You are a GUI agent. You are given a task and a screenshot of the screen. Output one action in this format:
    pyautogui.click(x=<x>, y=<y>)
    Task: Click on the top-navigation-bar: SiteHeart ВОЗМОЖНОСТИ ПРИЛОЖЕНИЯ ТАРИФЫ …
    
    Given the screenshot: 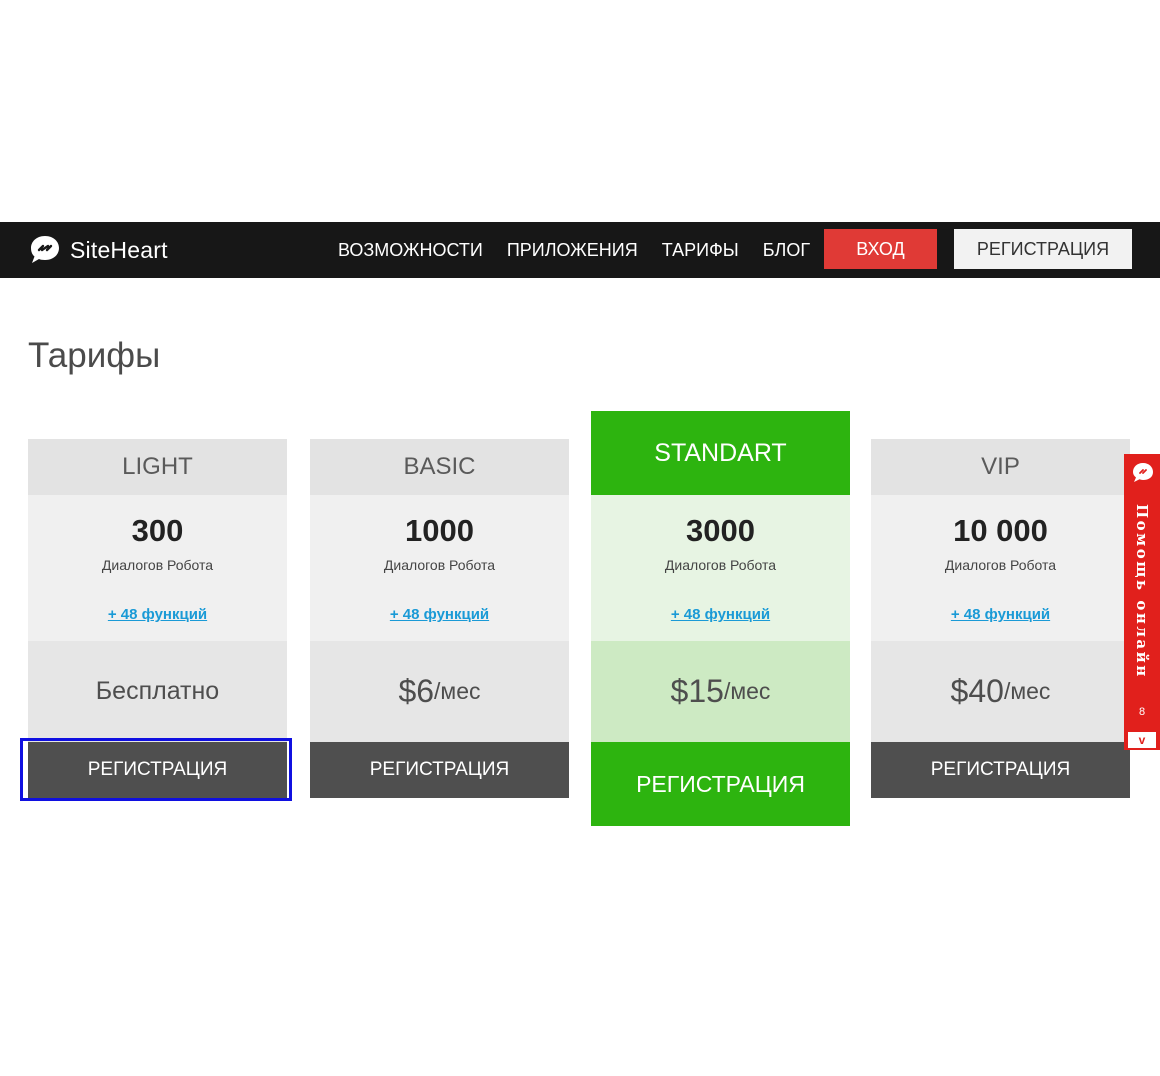 What is the action you would take?
    pyautogui.click(x=580, y=250)
    